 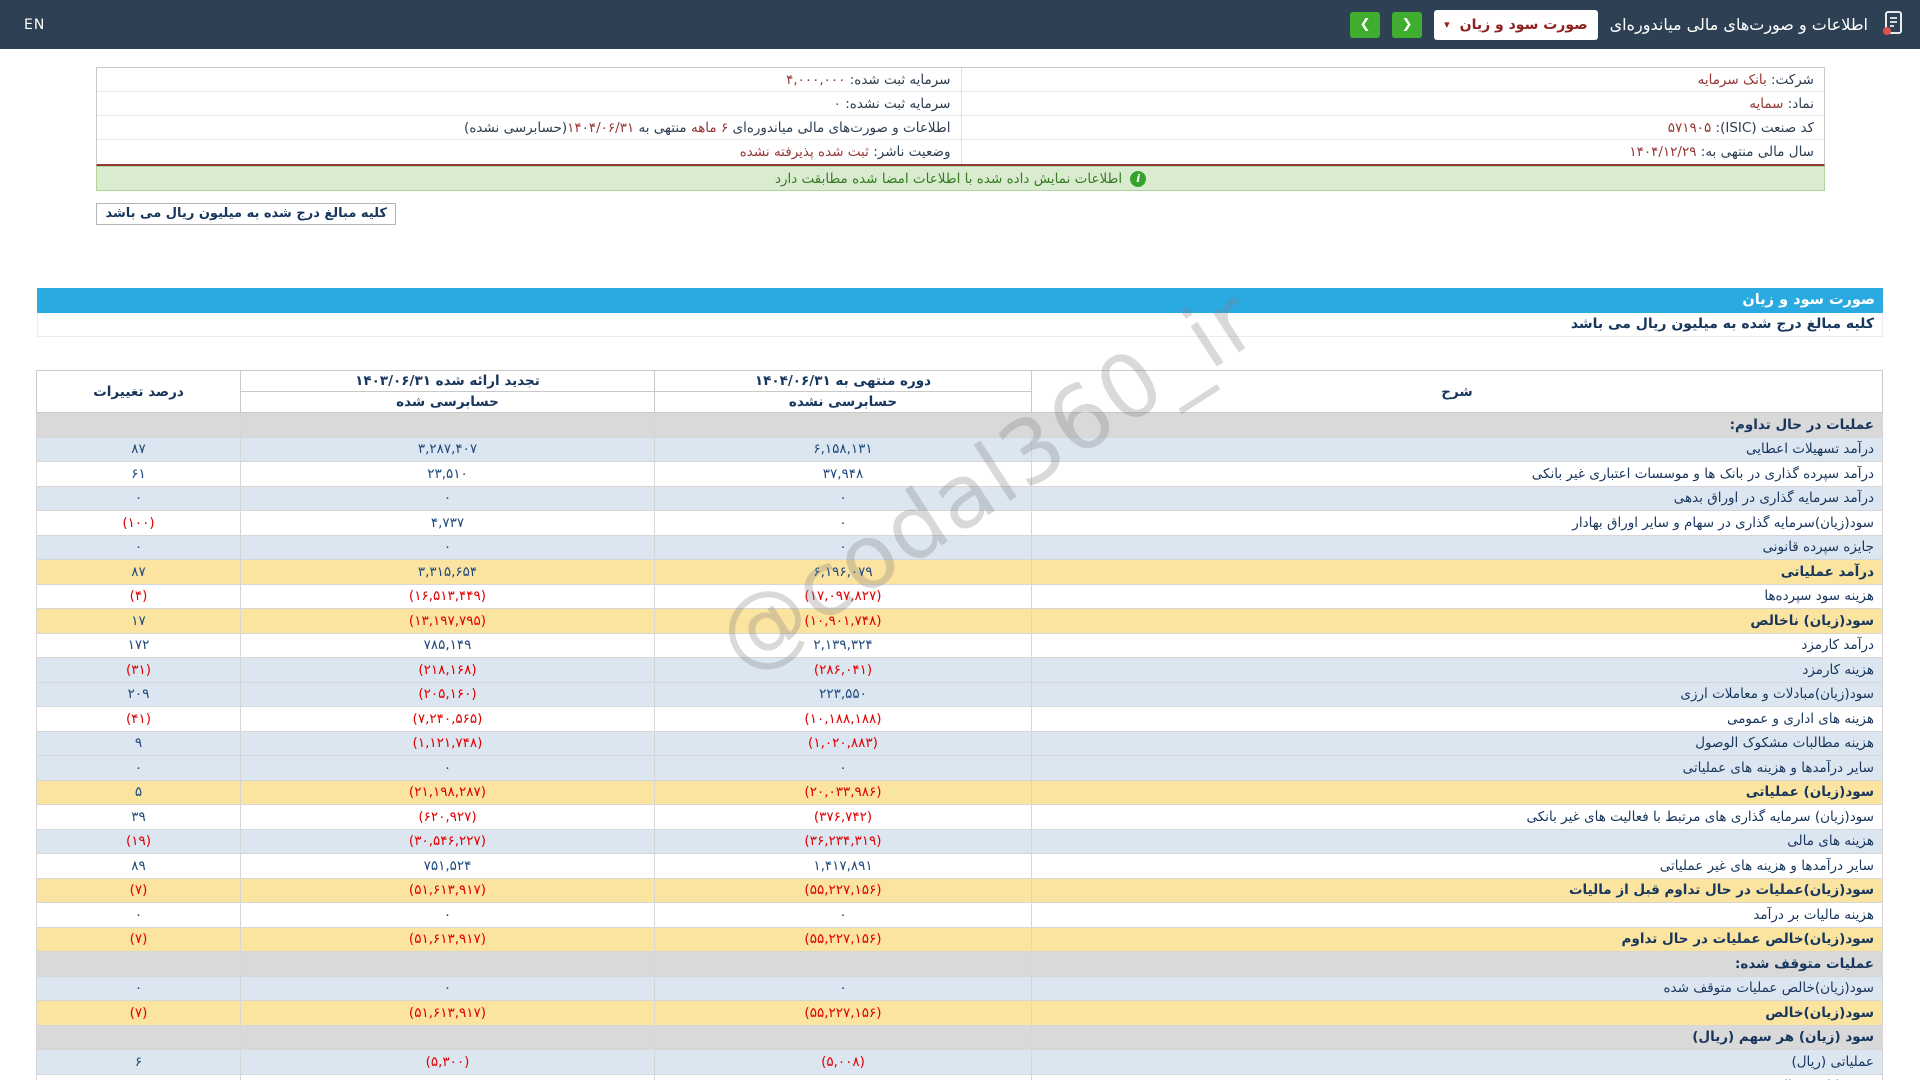 What do you see at coordinates (959, 1013) in the screenshot?
I see `statement-row: سود(زیان)خالص (۵۵,۲۲۷,۱۵۶) (۵۱,۶۱۳,۹۱۷) (۷)` at bounding box center [959, 1013].